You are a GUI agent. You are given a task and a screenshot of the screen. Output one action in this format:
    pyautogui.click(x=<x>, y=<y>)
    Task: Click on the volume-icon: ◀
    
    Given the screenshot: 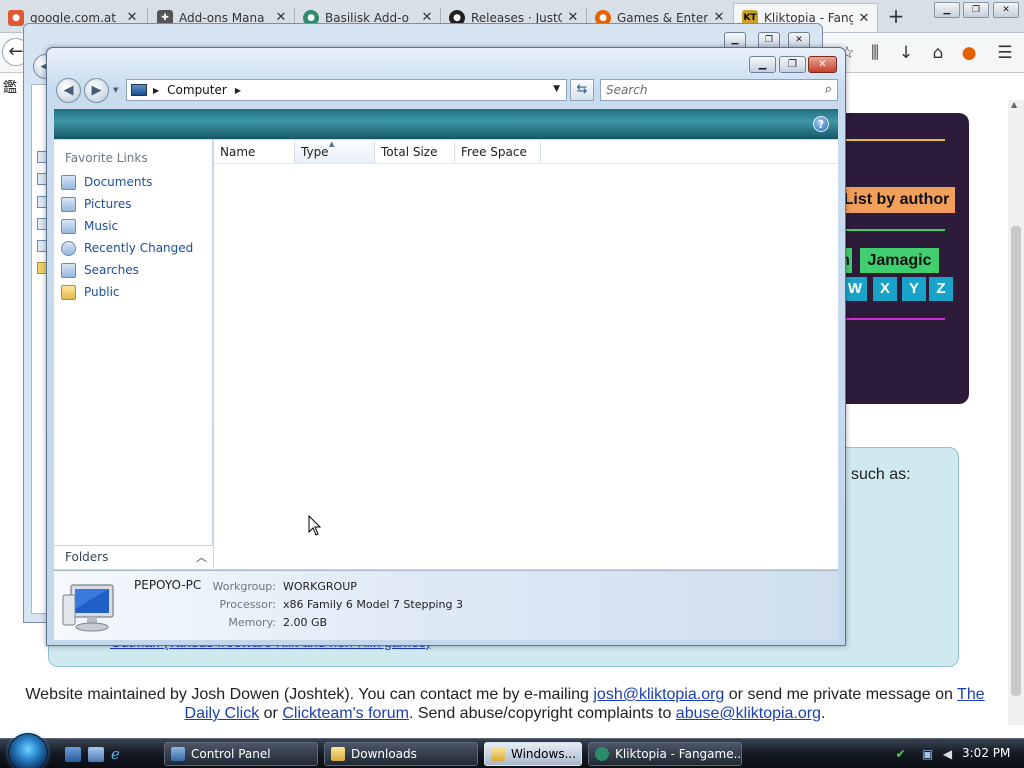 What is the action you would take?
    pyautogui.click(x=947, y=754)
    